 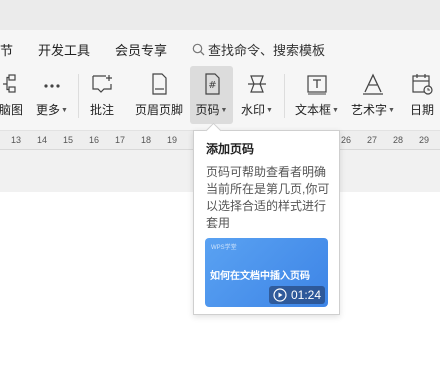 I want to click on textbox-button: 文本框▼, so click(x=317, y=95).